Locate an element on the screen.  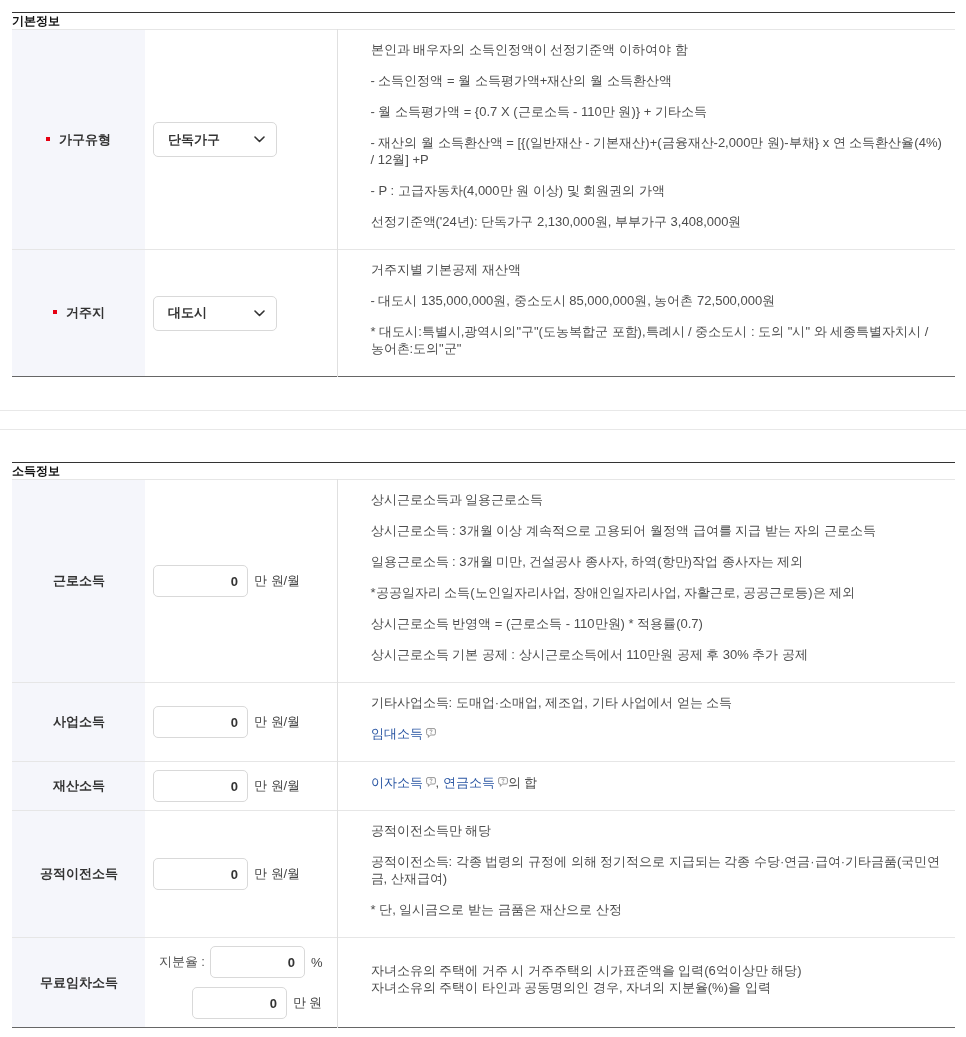
description-text: 상시근로소득 반영액 = (근로소득 - 110만원) * 적용률(0.7) is located at coordinates (537, 623).